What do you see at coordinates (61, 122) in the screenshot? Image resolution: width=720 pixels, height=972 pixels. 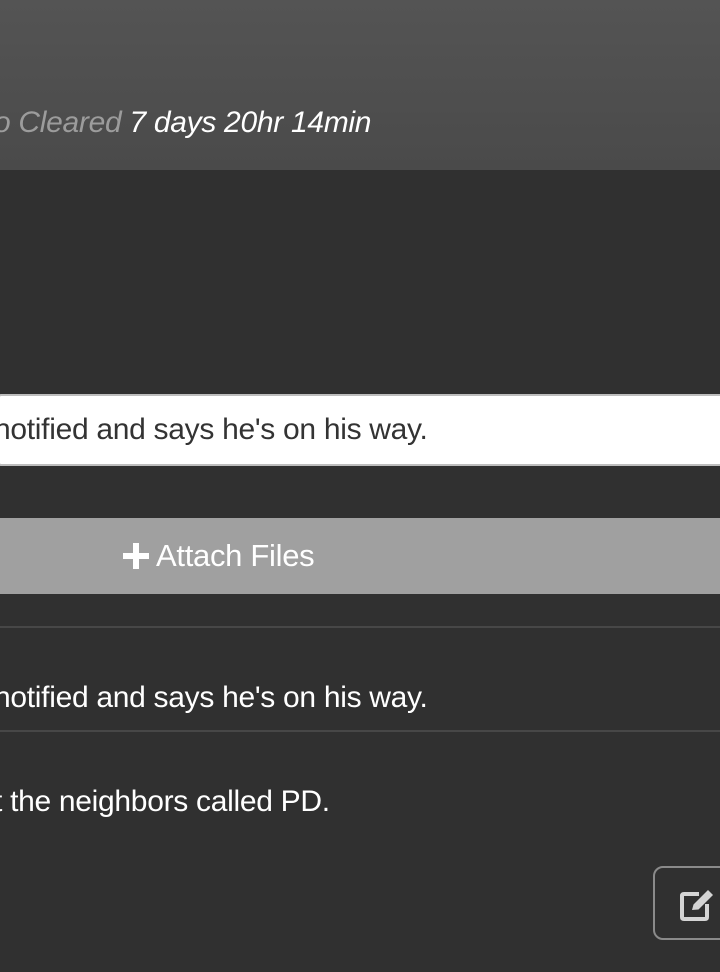 I see `time-to-cleared-label: o Cleared` at bounding box center [61, 122].